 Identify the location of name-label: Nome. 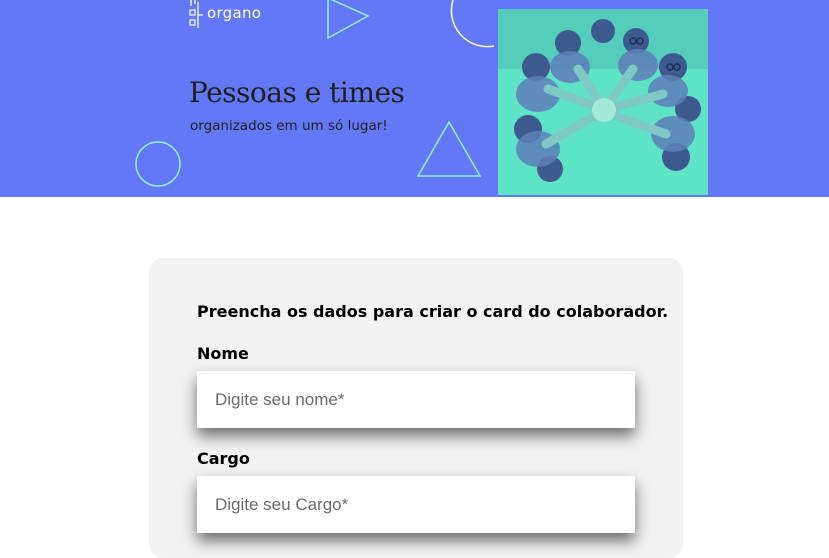
(223, 353).